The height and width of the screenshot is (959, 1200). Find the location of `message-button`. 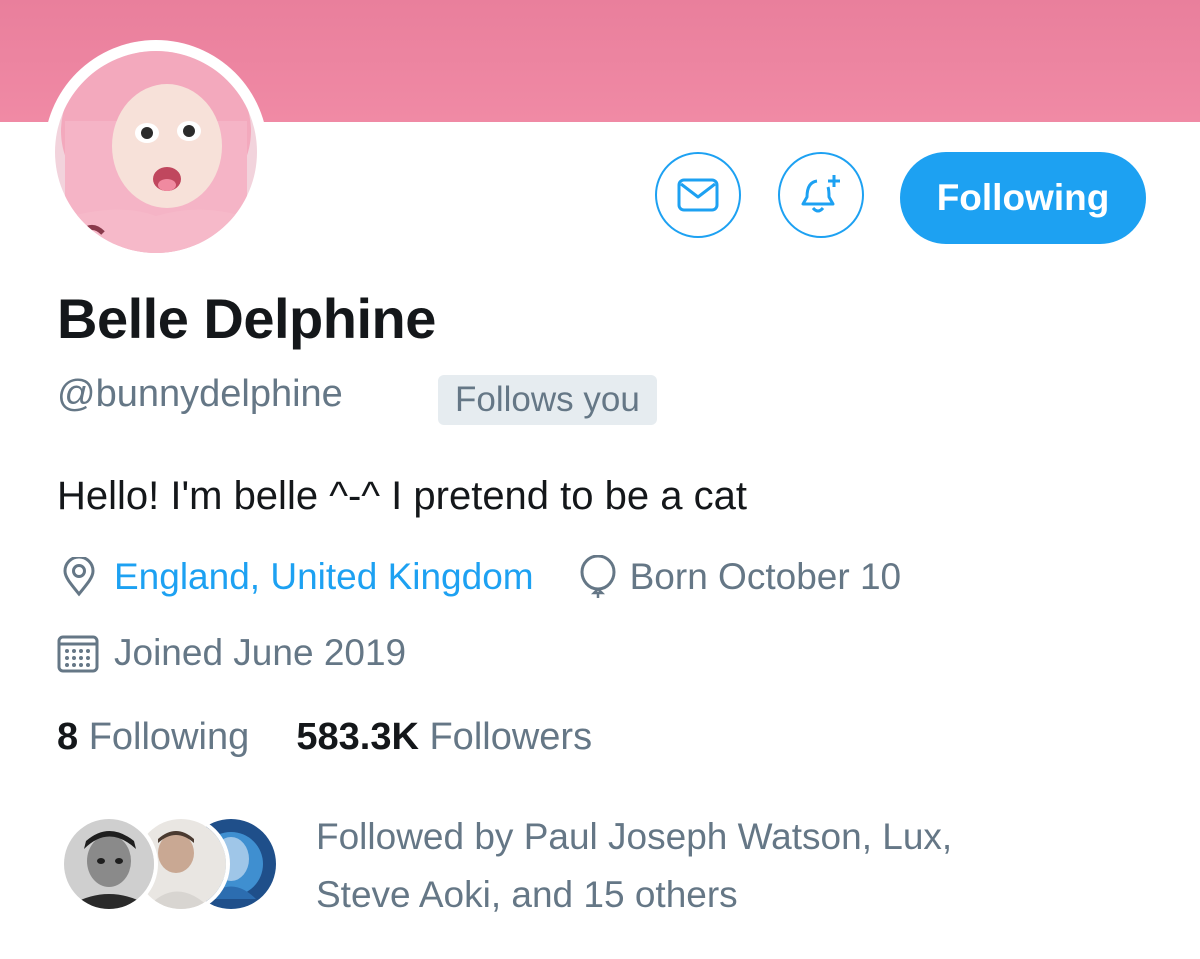

message-button is located at coordinates (698, 195).